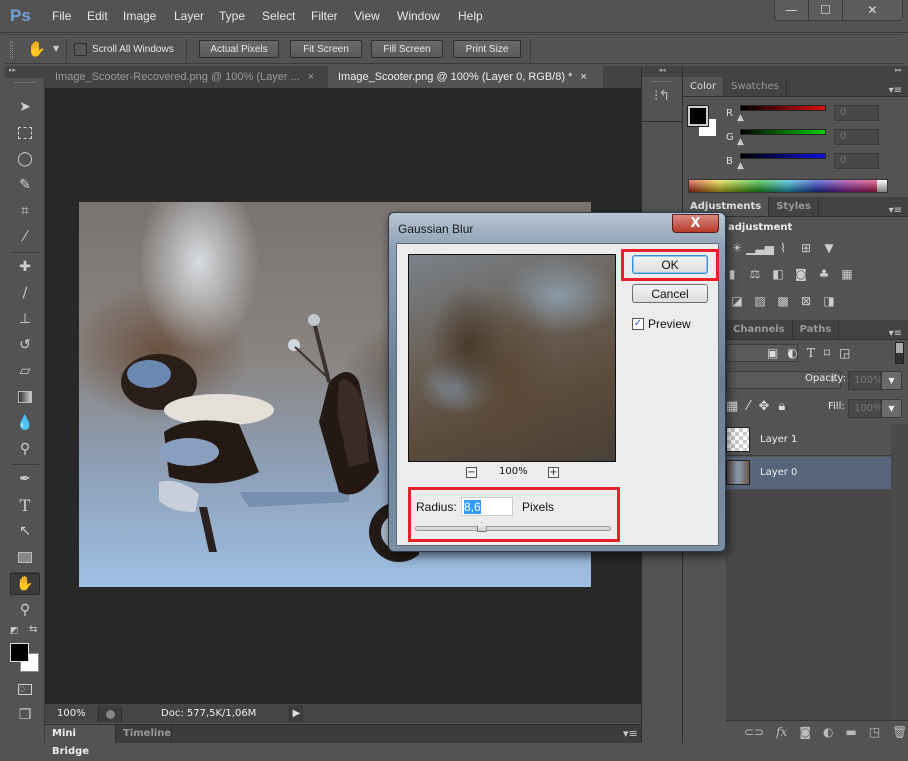 This screenshot has height=761, width=908. What do you see at coordinates (638, 324) in the screenshot?
I see `preview-checkbox: ✓` at bounding box center [638, 324].